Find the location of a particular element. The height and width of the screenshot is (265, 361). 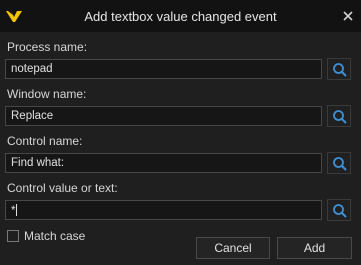

process-name-field: notepad is located at coordinates (163, 69).